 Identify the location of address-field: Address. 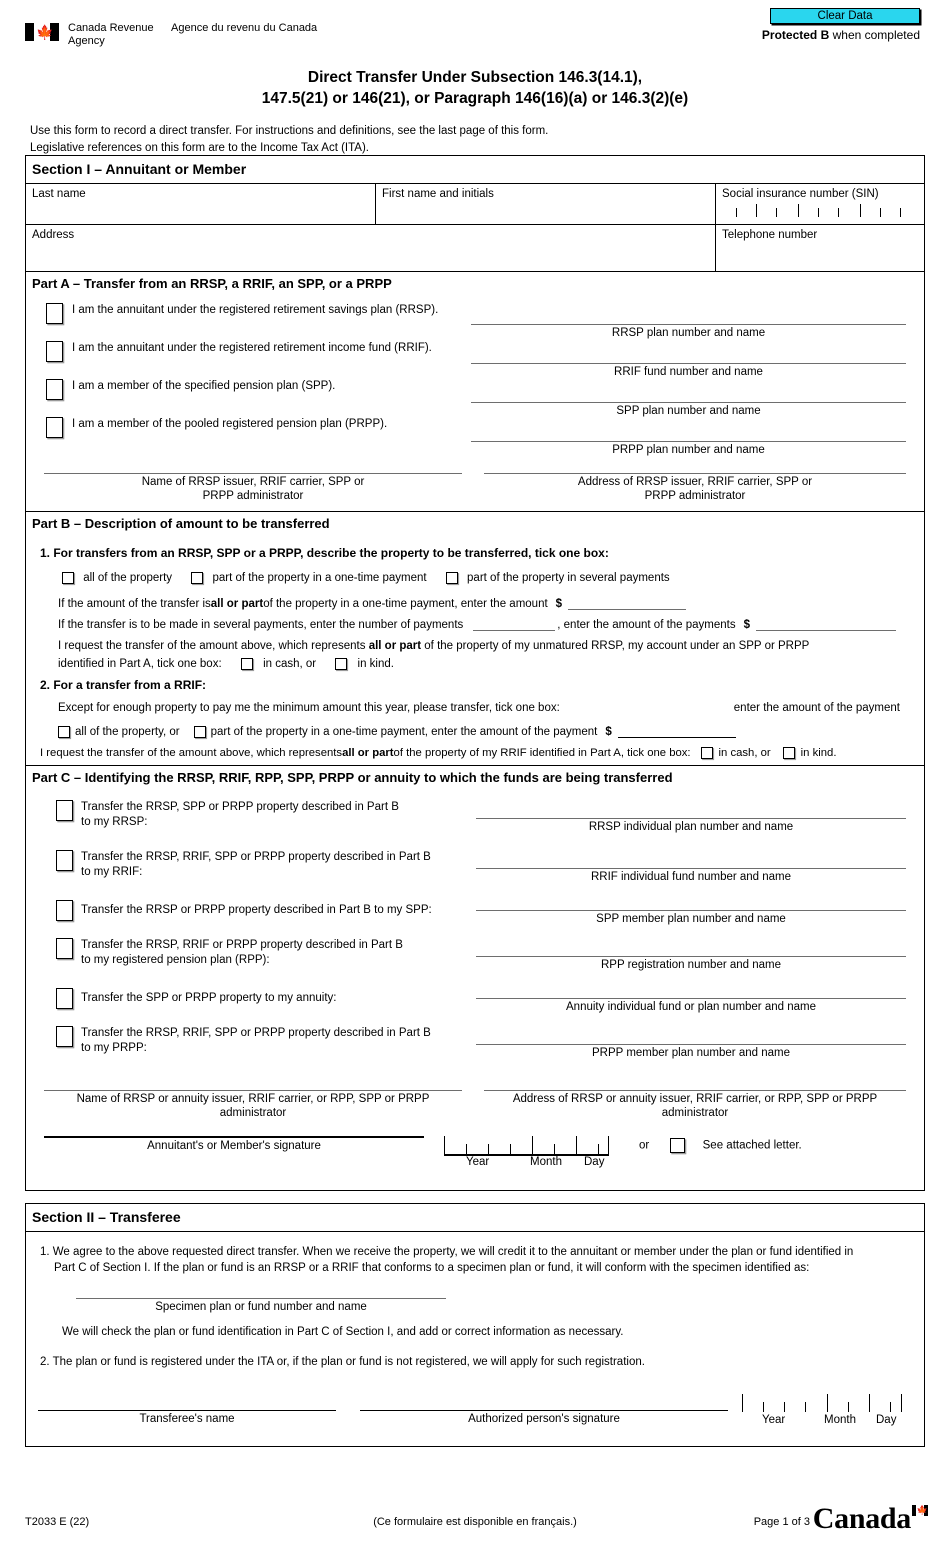
(371, 248).